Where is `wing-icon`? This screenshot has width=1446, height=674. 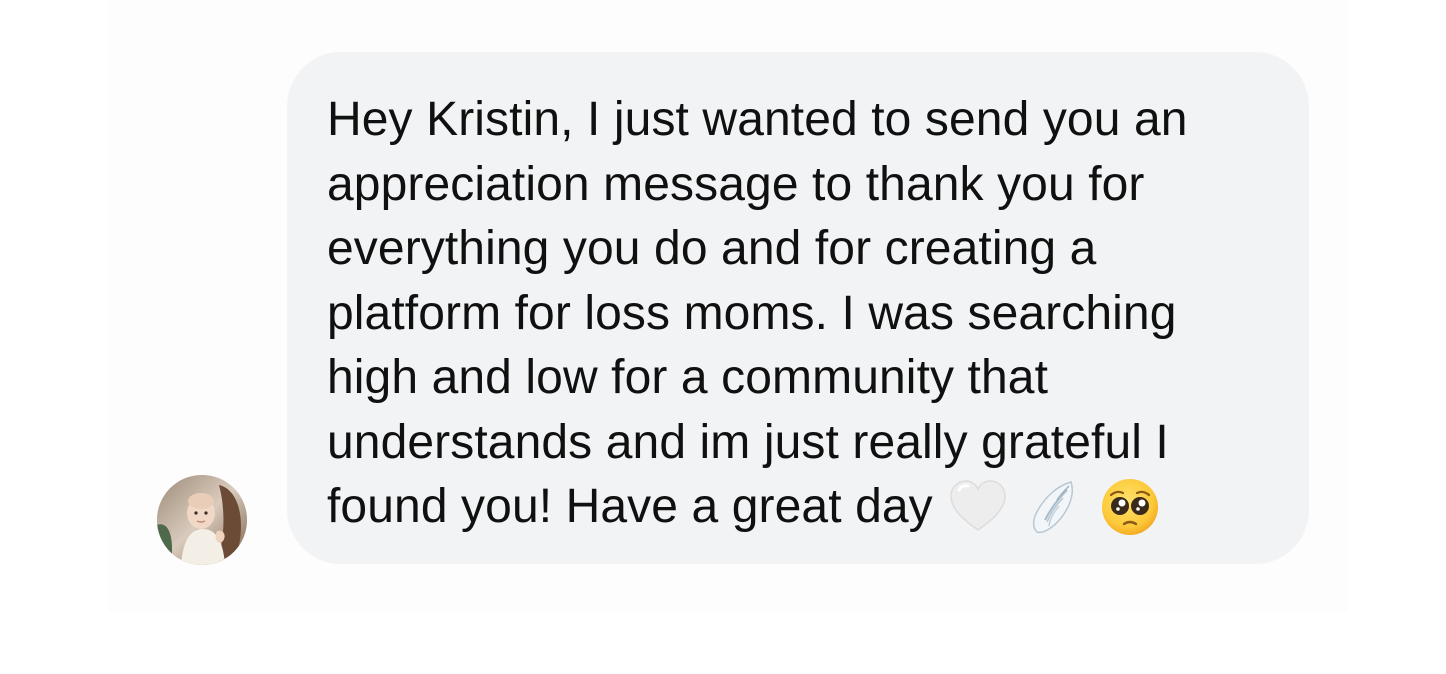 wing-icon is located at coordinates (1054, 507).